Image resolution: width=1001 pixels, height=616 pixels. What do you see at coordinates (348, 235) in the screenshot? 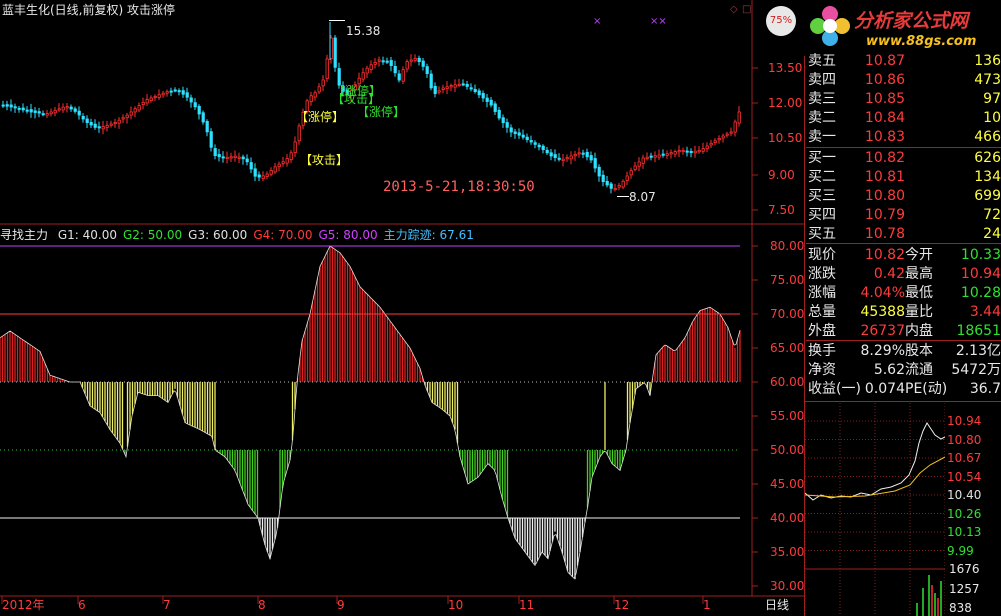
I see `legend-item: G5: 80.00` at bounding box center [348, 235].